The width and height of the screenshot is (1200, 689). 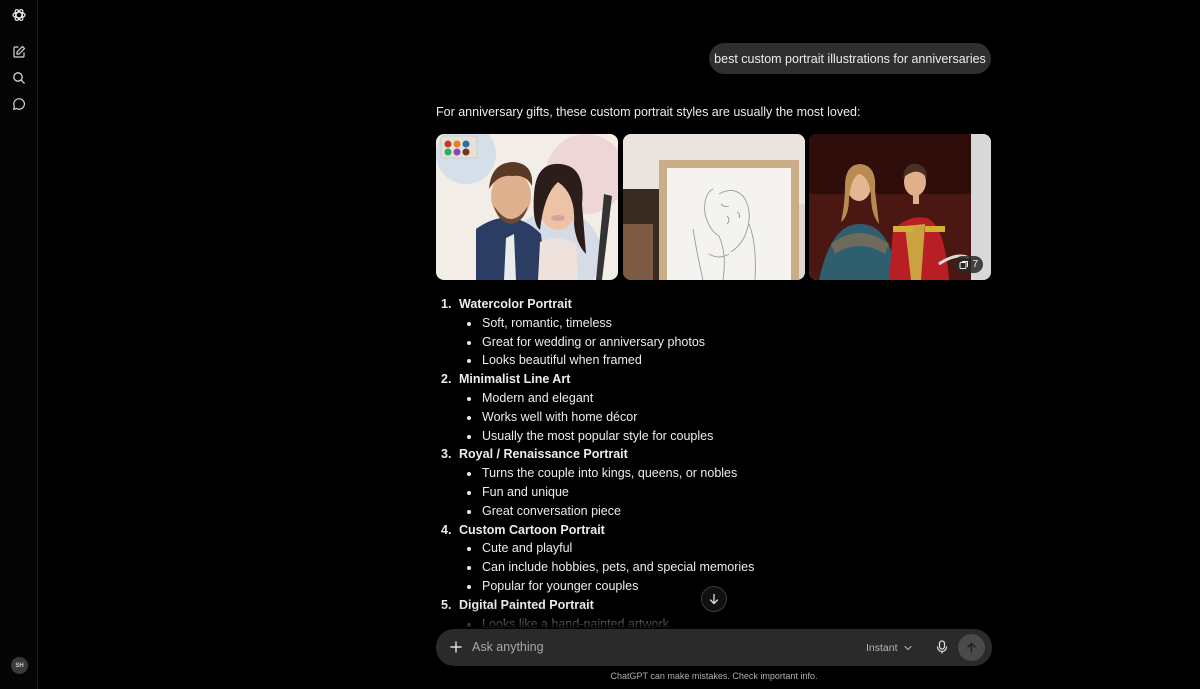 I want to click on list-item-label: Digital Painted Portrait, so click(x=526, y=604).